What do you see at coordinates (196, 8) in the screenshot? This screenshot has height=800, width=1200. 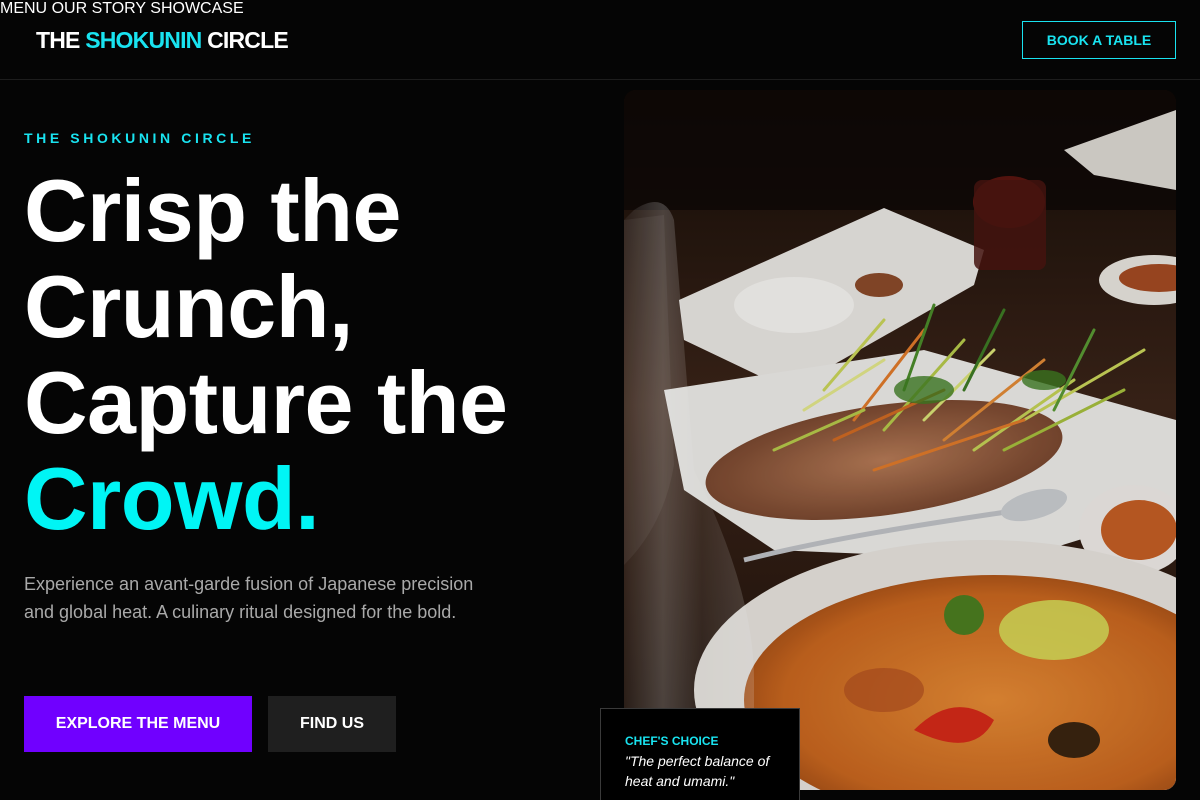 I see `nav-link-showcase: SHOWCASE` at bounding box center [196, 8].